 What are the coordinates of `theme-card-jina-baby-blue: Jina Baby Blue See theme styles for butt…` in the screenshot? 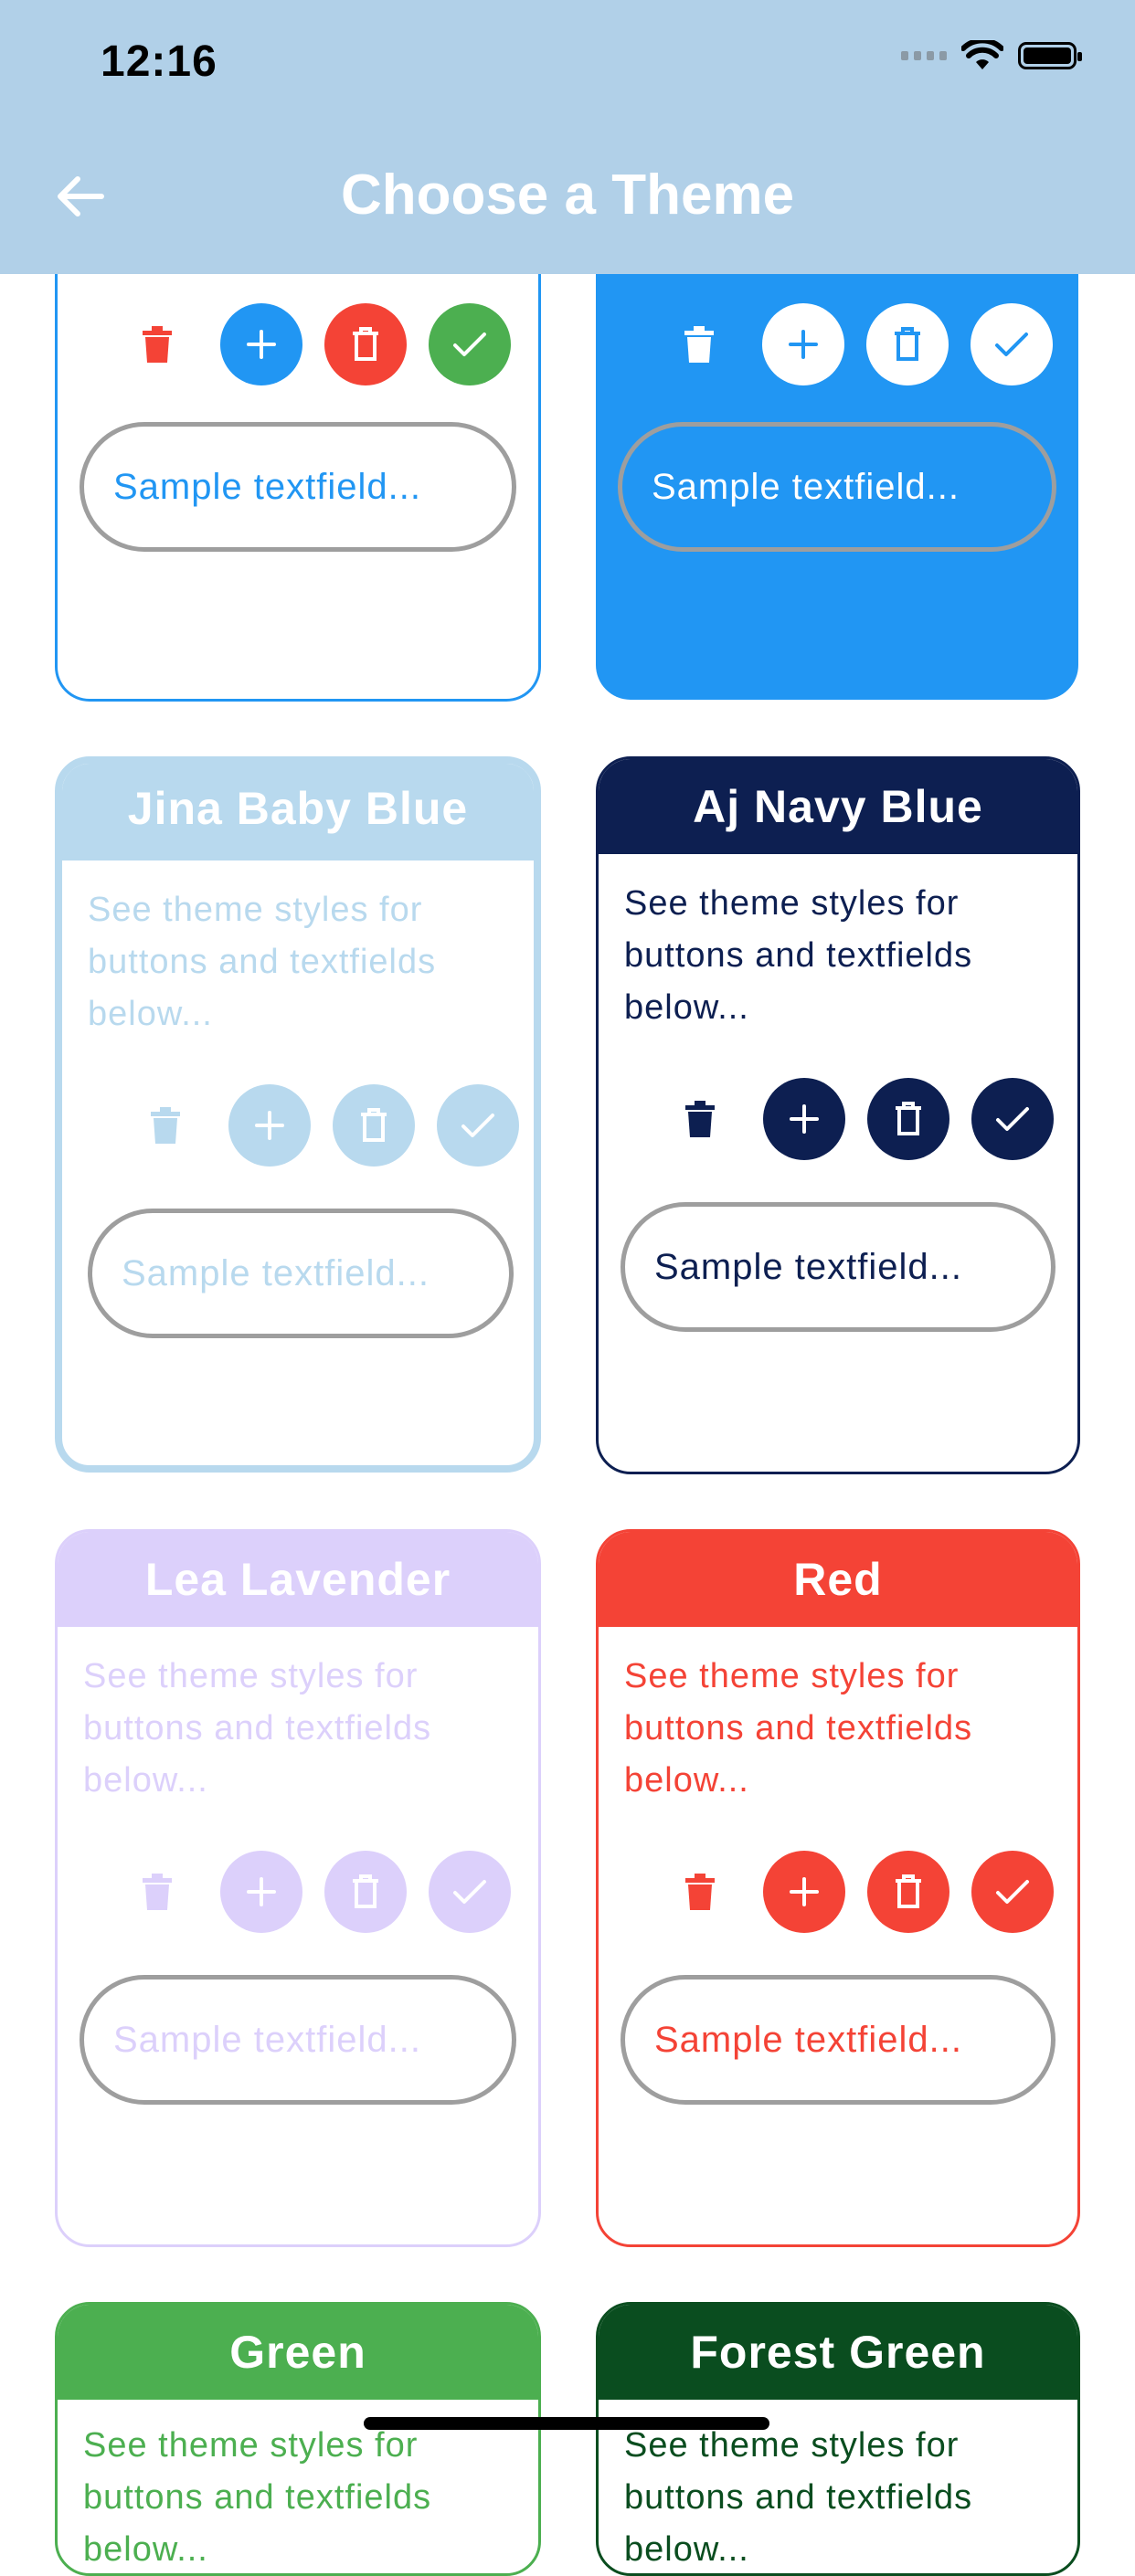 It's located at (298, 1114).